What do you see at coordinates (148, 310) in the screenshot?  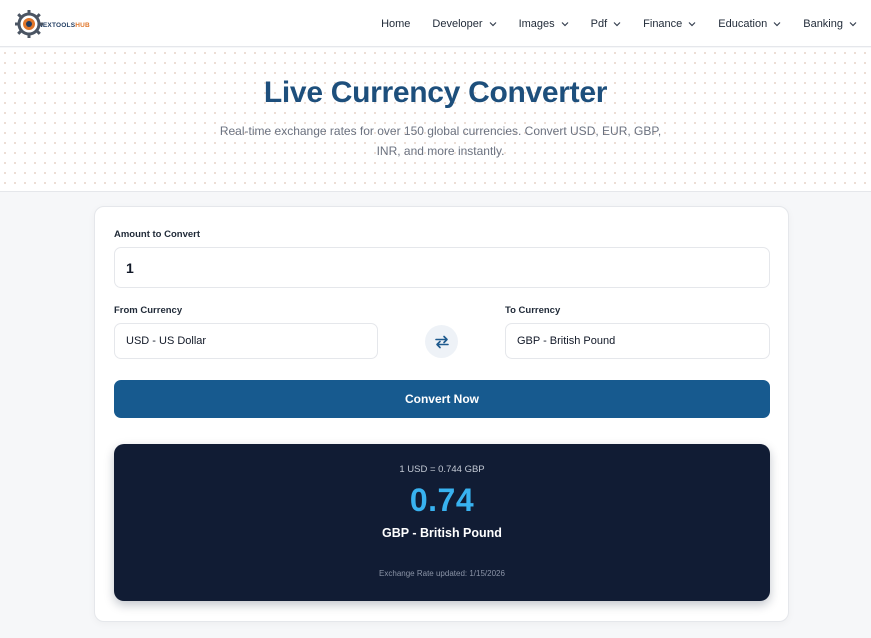 I see `from-currency-label: From Currency` at bounding box center [148, 310].